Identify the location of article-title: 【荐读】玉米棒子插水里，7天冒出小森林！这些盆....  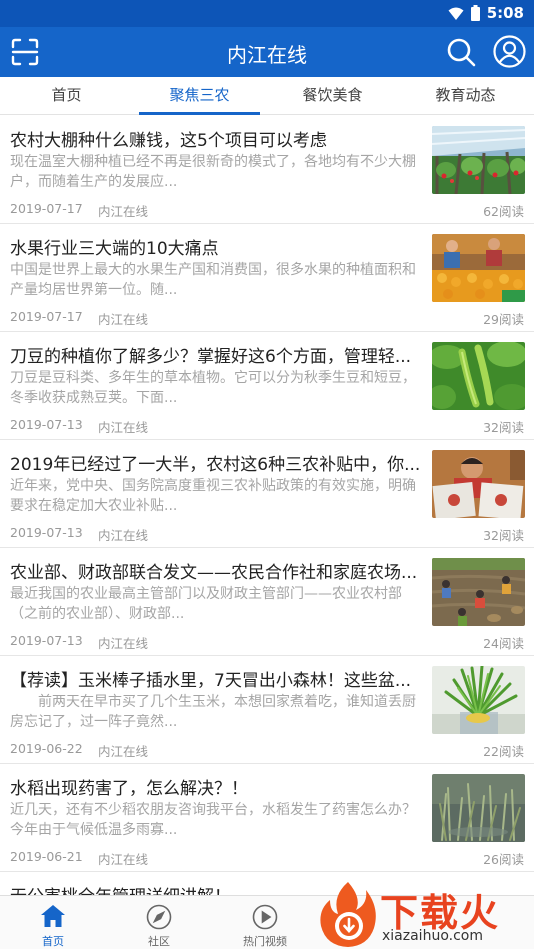
(211, 681).